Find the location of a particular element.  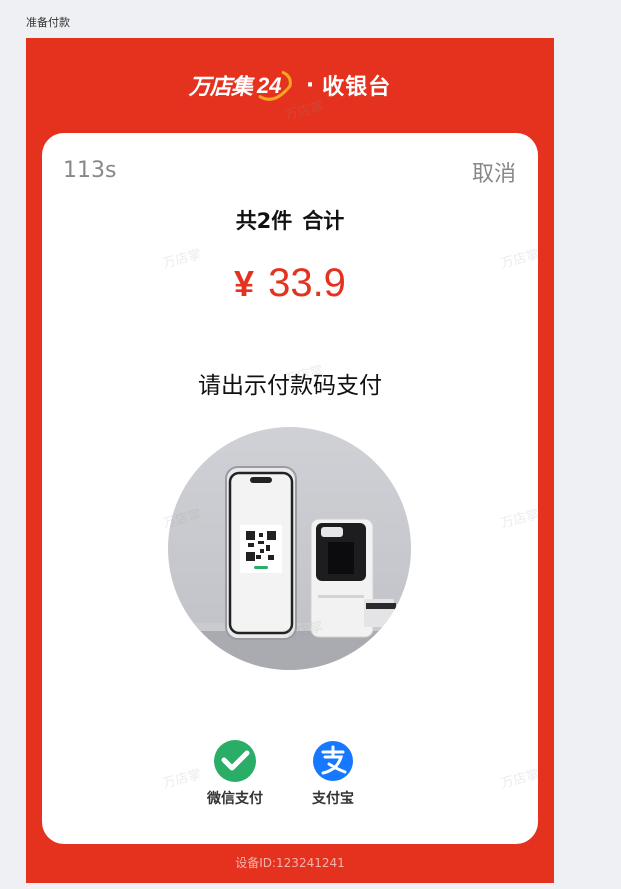

brand-header: 万店集 24 · 收银台 is located at coordinates (290, 85).